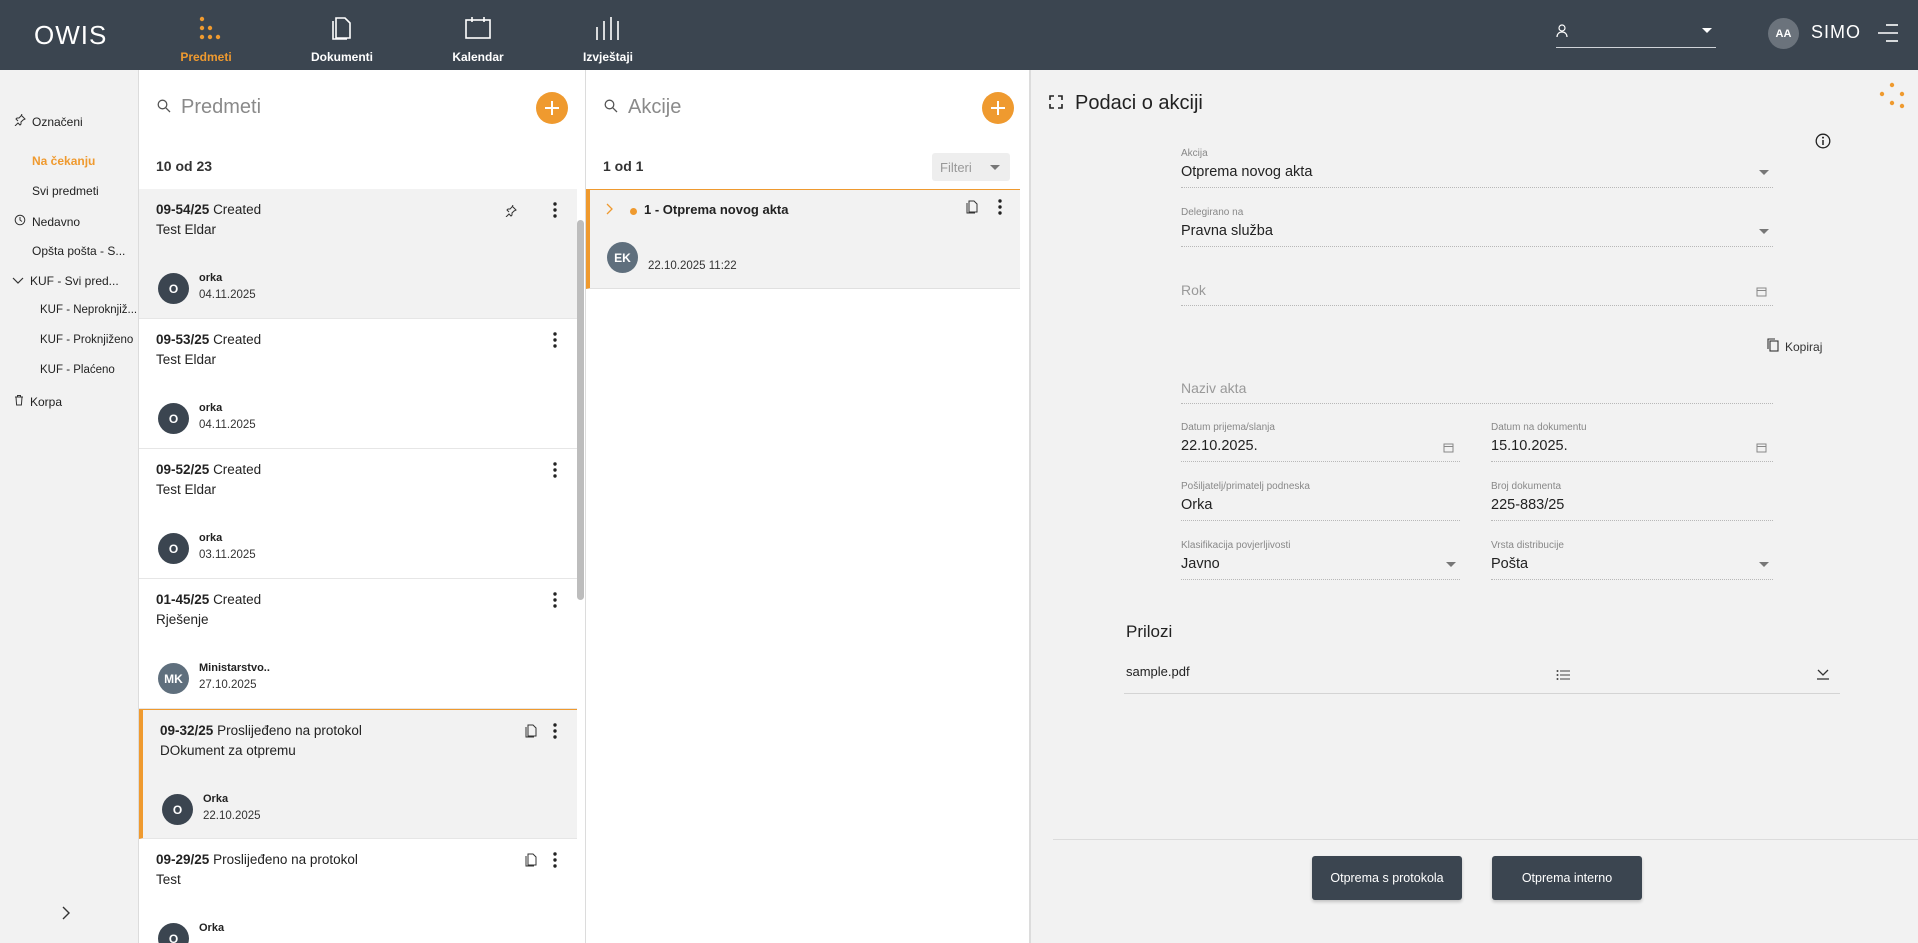 Image resolution: width=1918 pixels, height=943 pixels. What do you see at coordinates (221, 107) in the screenshot?
I see `search-placeholder: Predmeti` at bounding box center [221, 107].